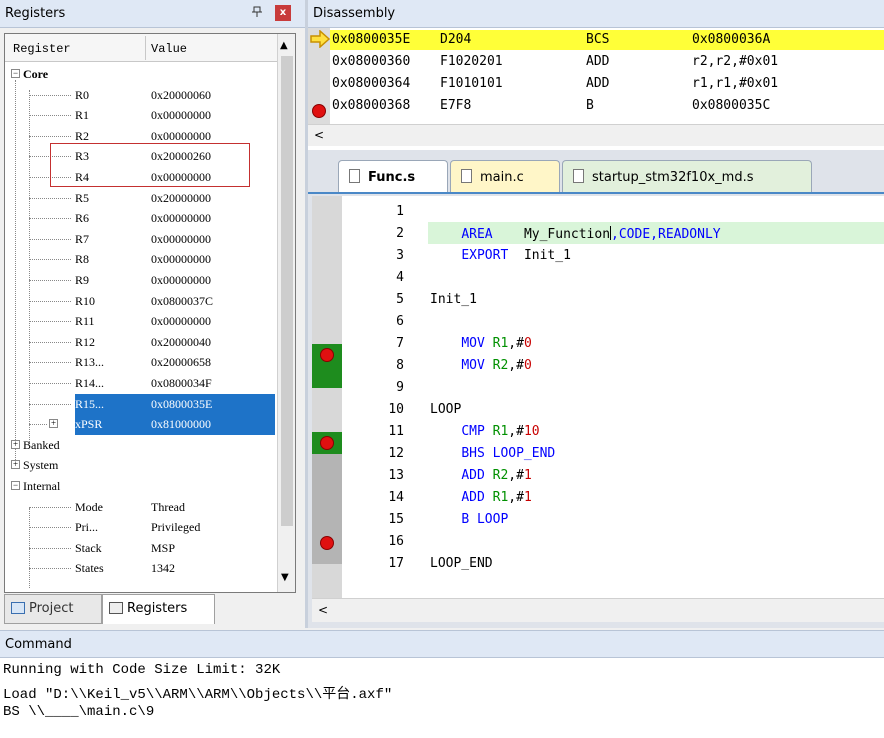 The width and height of the screenshot is (884, 738). What do you see at coordinates (141, 568) in the screenshot?
I see `register-row: States 1342` at bounding box center [141, 568].